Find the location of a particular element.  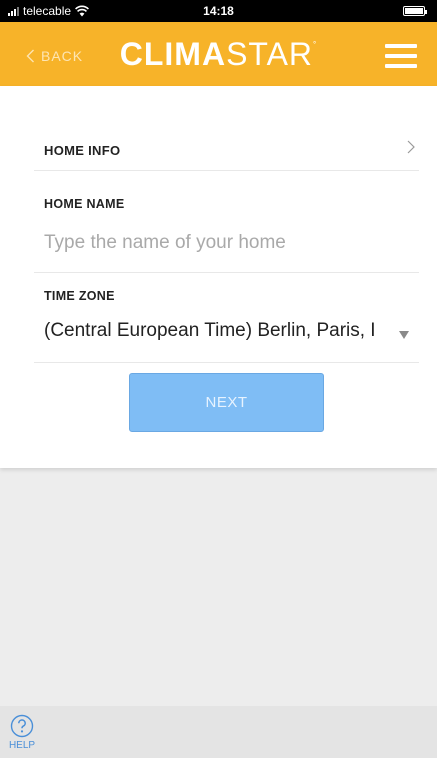

home-info-label: HOME INFO is located at coordinates (82, 150).